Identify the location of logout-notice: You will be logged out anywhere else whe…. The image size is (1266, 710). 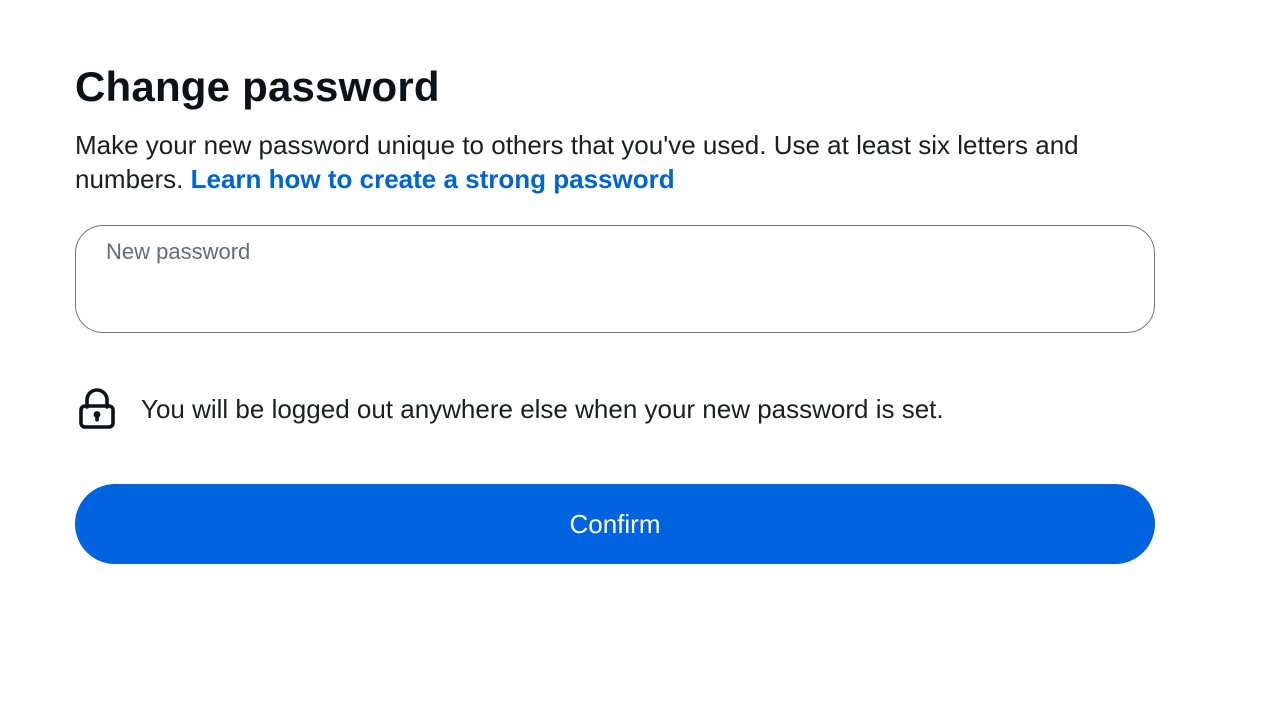
(511, 409).